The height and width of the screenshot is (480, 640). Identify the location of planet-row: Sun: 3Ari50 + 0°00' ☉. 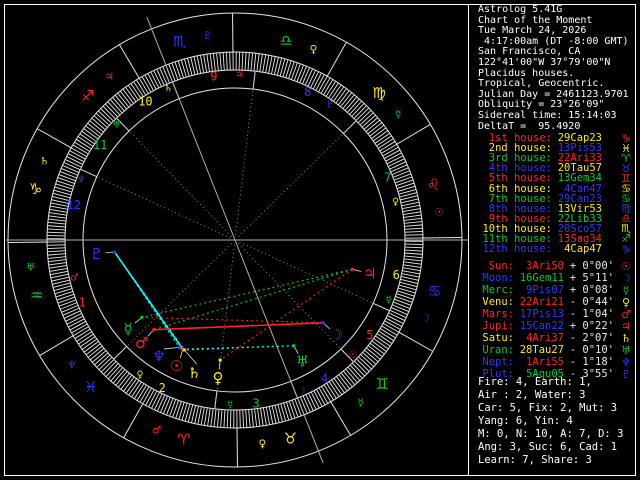
(557, 266).